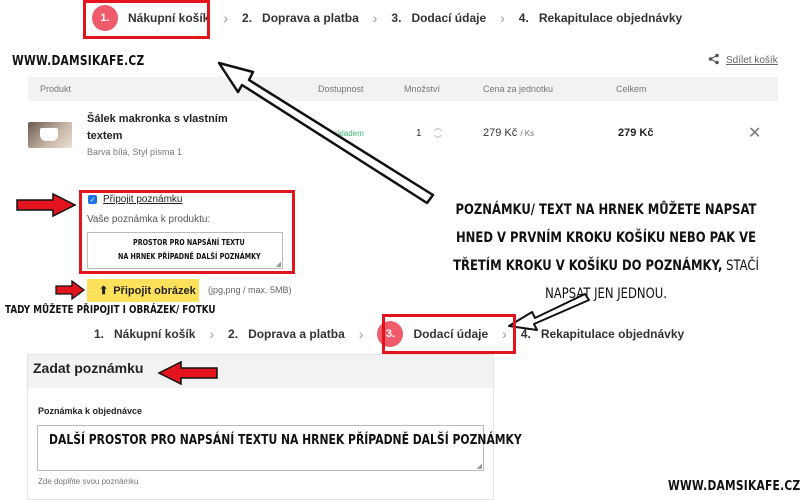 Image resolution: width=800 pixels, height=500 pixels. I want to click on step-delivery: 3. Dodací údaje, so click(438, 18).